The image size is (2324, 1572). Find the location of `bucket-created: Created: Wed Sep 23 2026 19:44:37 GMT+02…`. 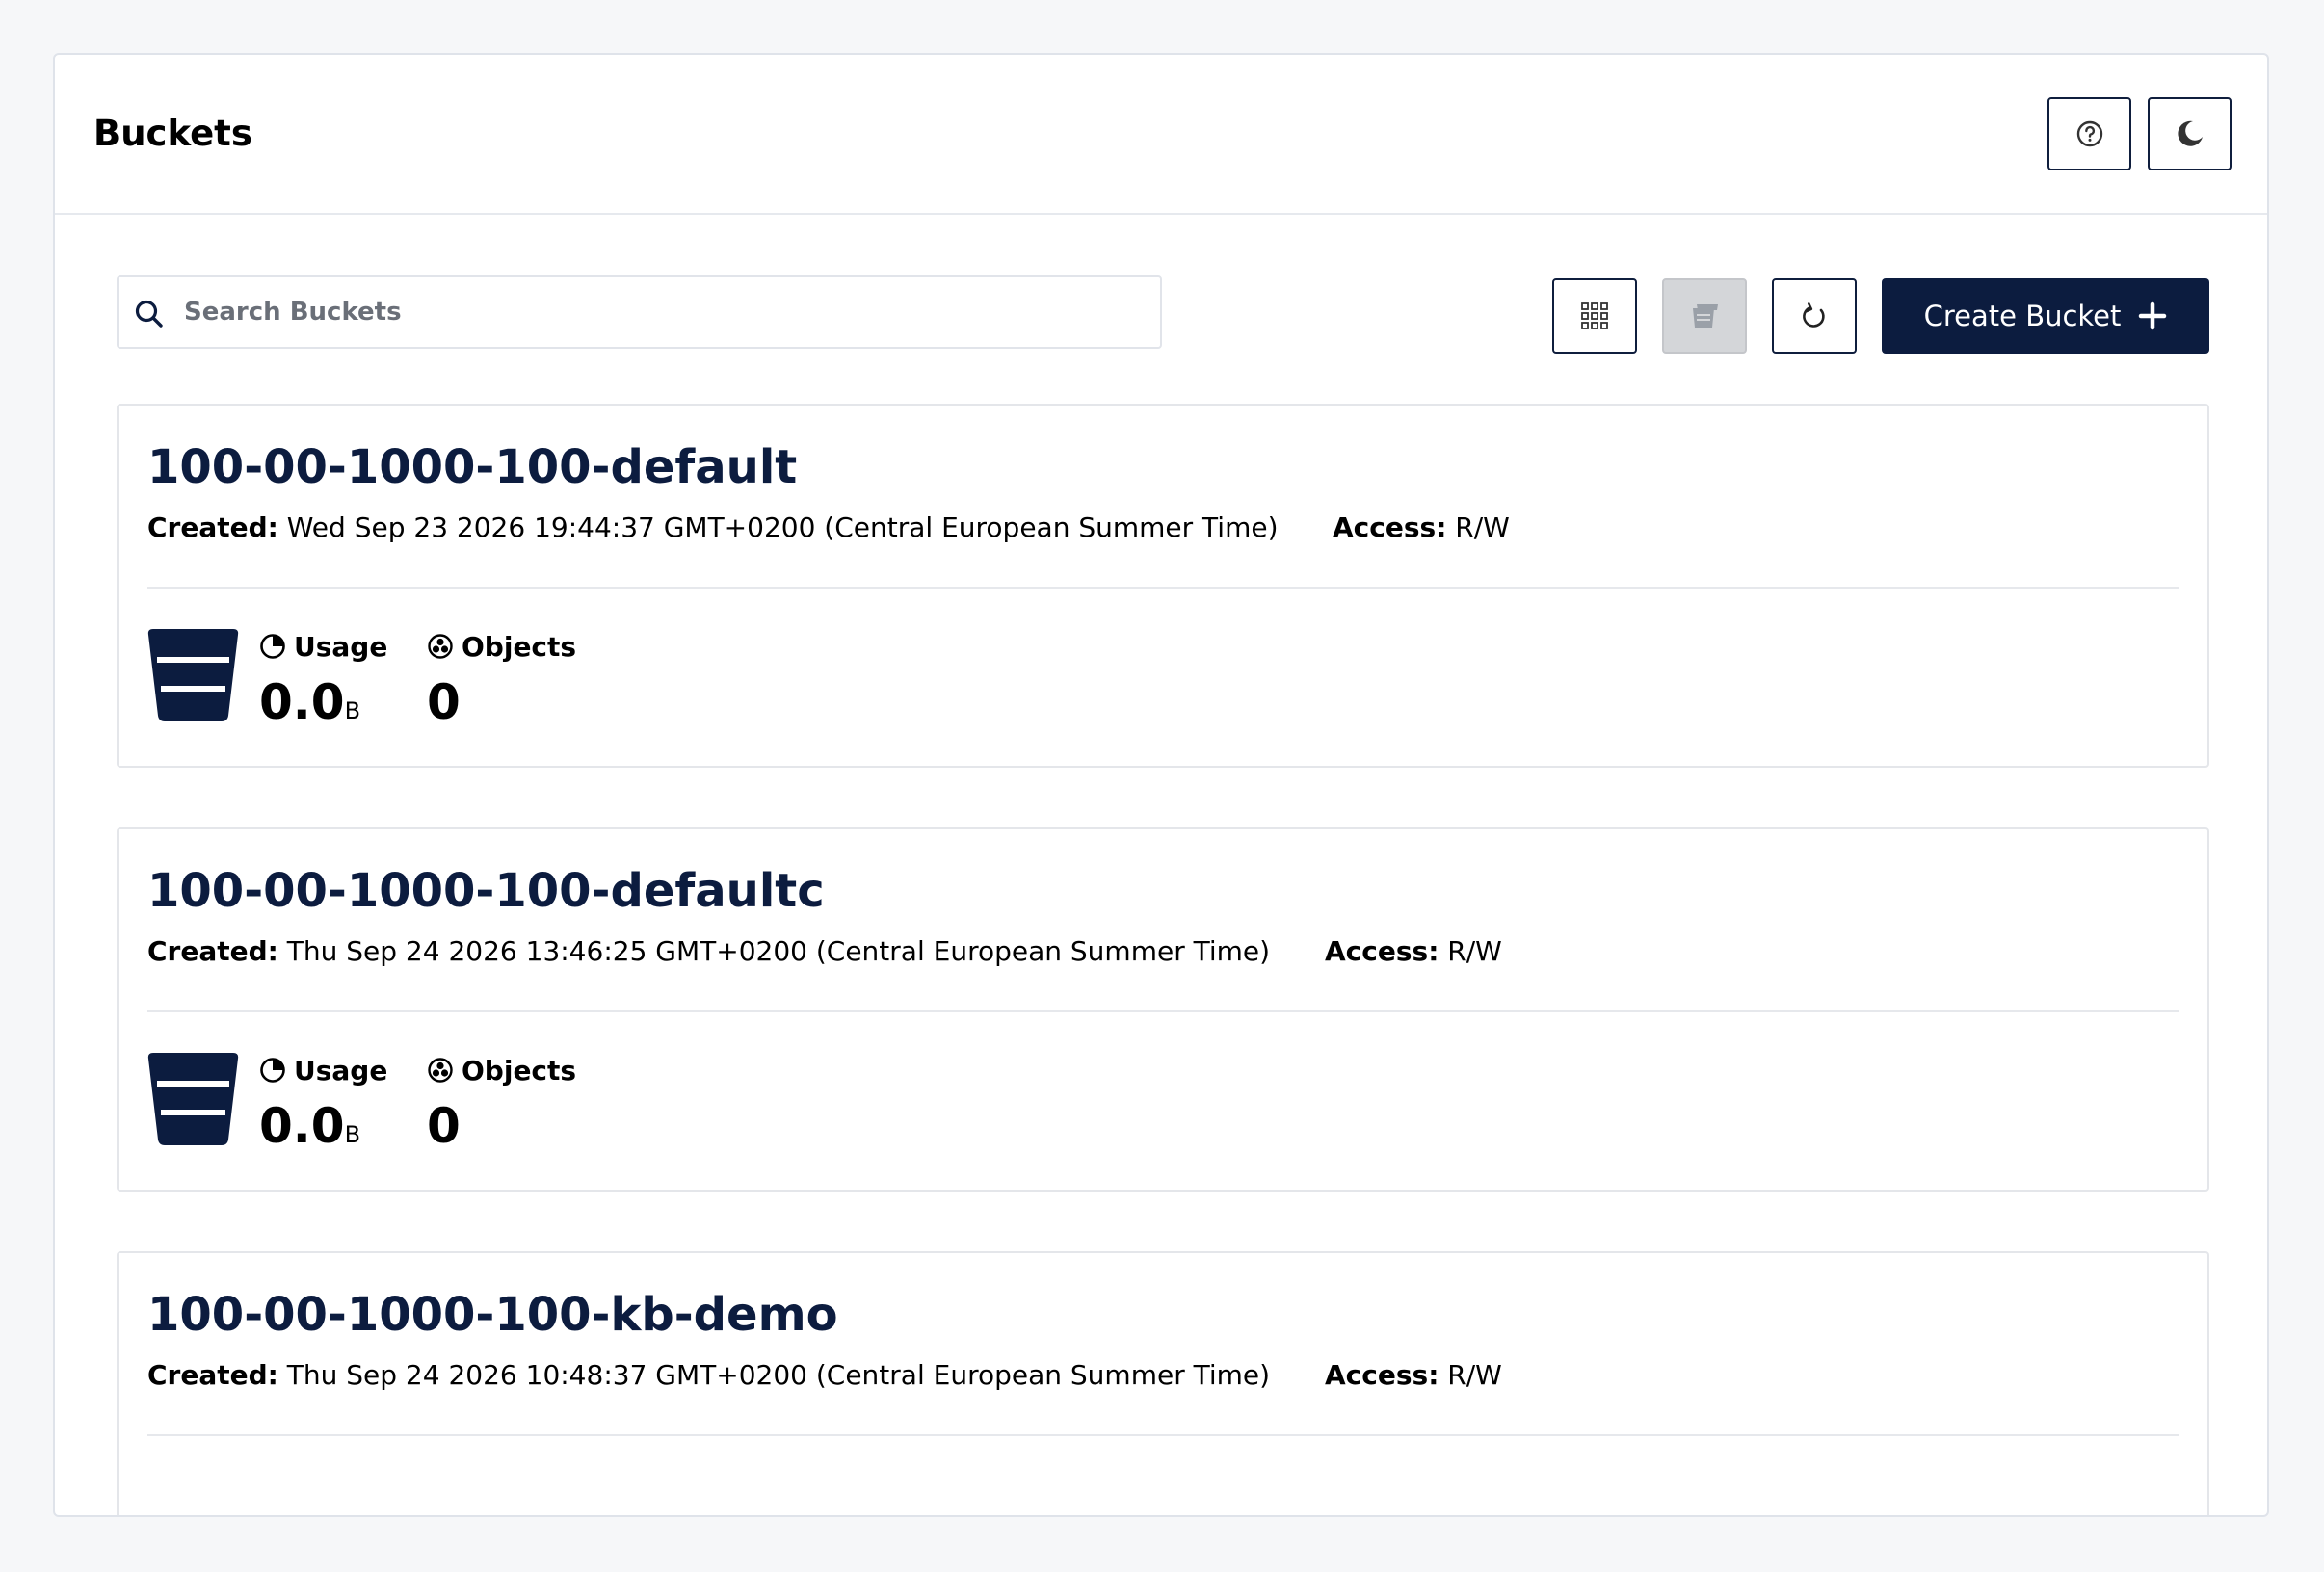

bucket-created: Created: Wed Sep 23 2026 19:44:37 GMT+02… is located at coordinates (713, 527).